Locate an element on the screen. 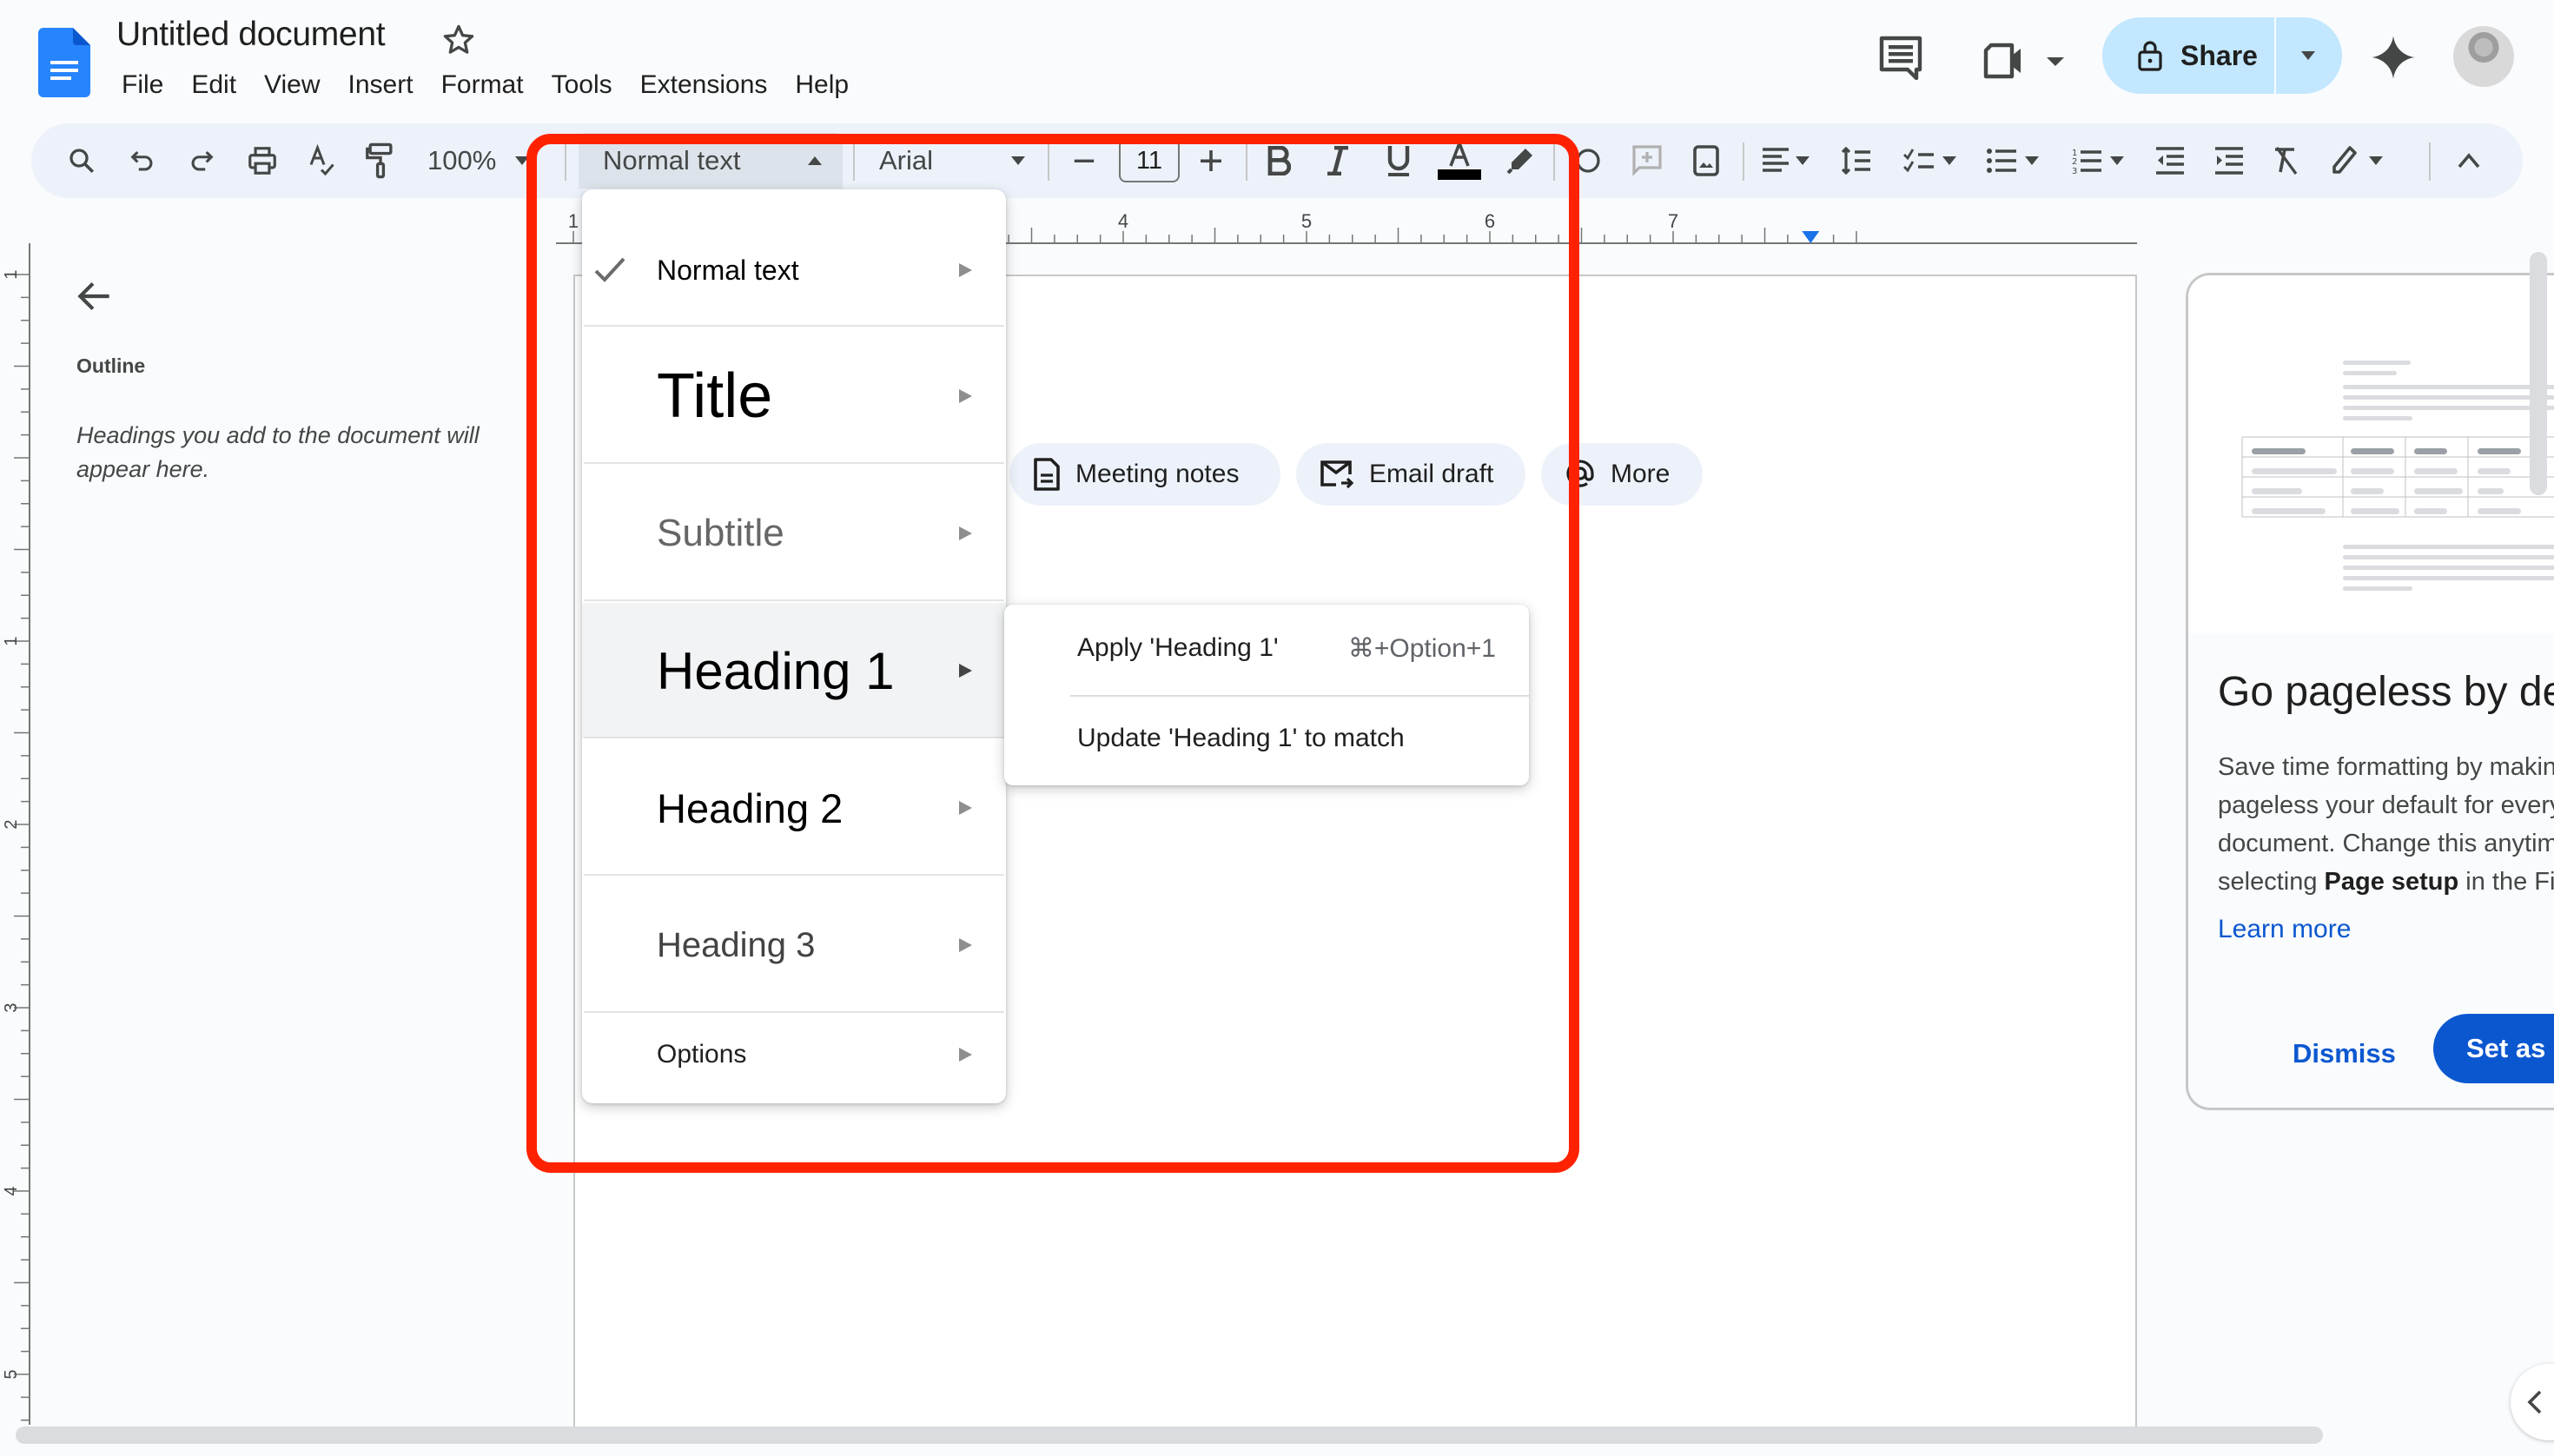  style-menu-item-normal-text: Normal text is located at coordinates (794, 270).